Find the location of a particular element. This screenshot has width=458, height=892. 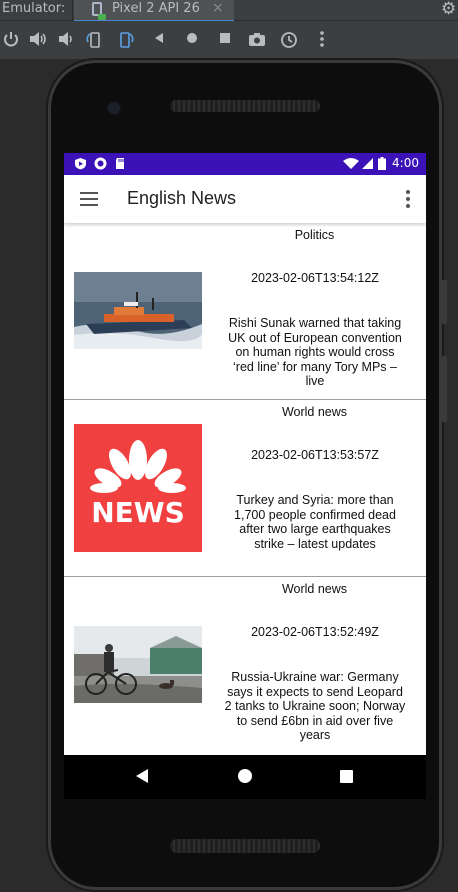

nav-recents-icon is located at coordinates (346, 776).